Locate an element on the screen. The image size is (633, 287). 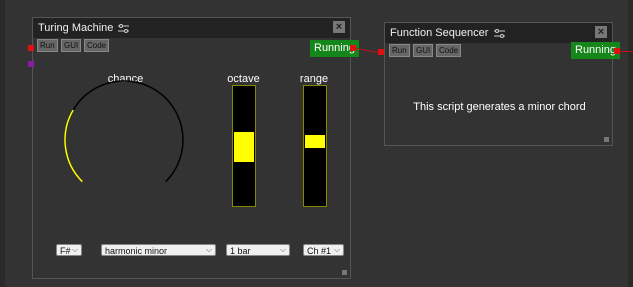
length-value: 1 bar is located at coordinates (240, 251).